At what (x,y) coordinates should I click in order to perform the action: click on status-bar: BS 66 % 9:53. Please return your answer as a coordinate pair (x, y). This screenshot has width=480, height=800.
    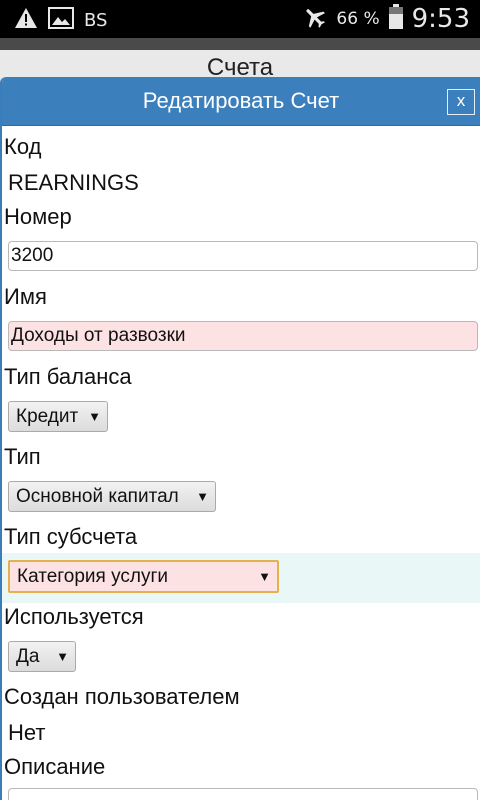
    Looking at the image, I should click on (240, 19).